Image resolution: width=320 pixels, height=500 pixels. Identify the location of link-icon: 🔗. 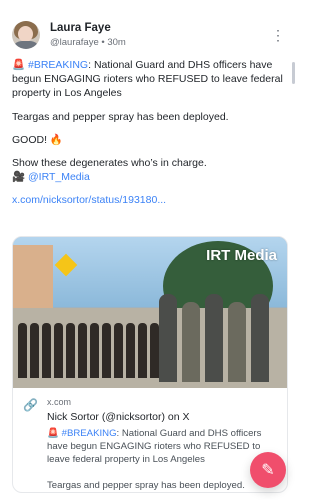
(30, 405).